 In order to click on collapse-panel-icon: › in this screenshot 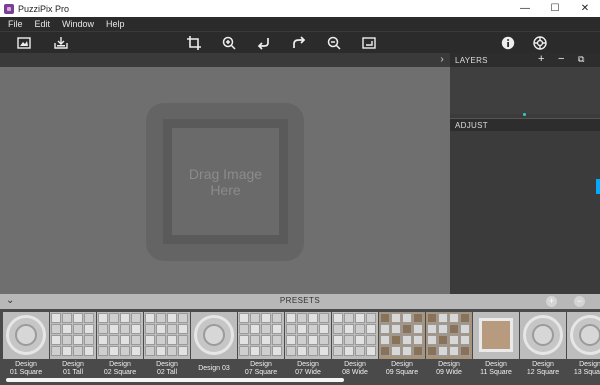, I will do `click(442, 60)`.